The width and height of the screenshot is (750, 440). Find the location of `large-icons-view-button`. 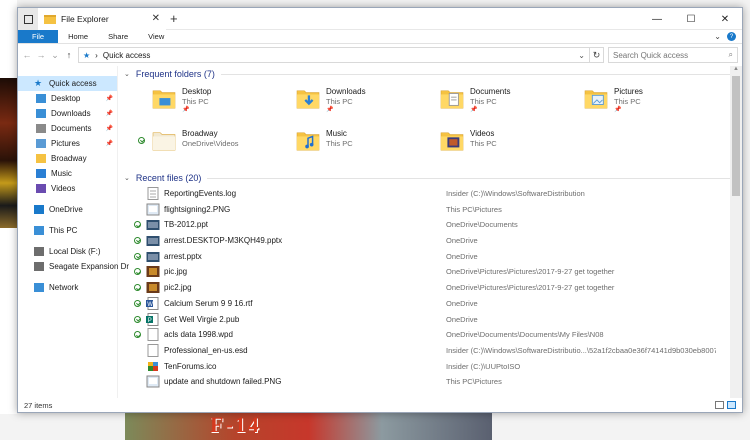

large-icons-view-button is located at coordinates (731, 405).